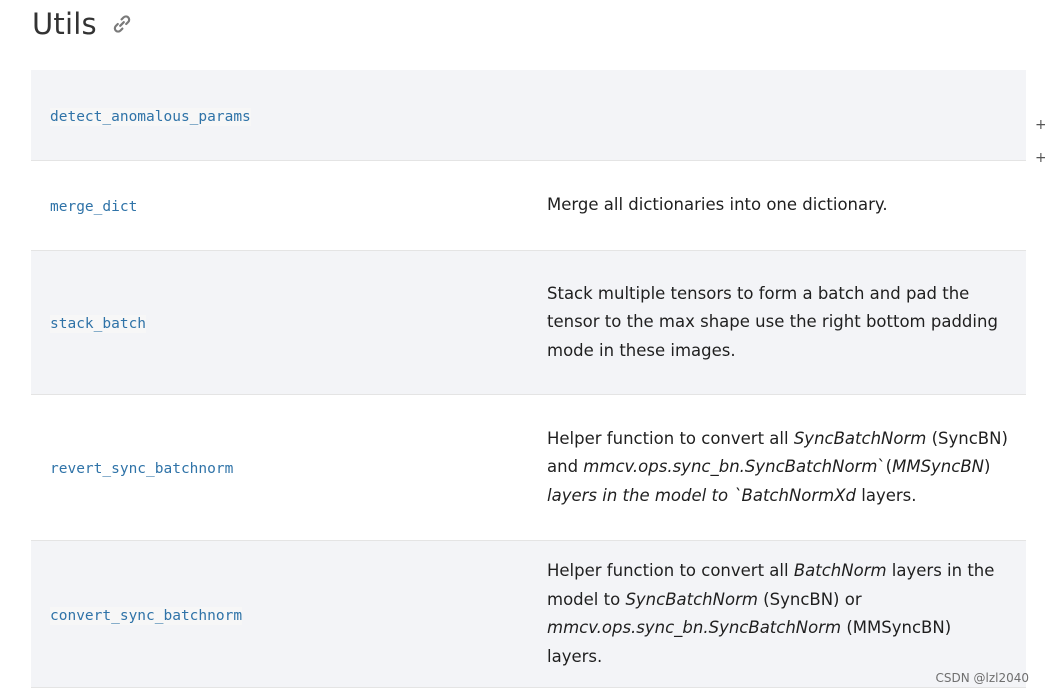 This screenshot has height=693, width=1045. I want to click on table-row: detect_anomalous_params, so click(528, 115).